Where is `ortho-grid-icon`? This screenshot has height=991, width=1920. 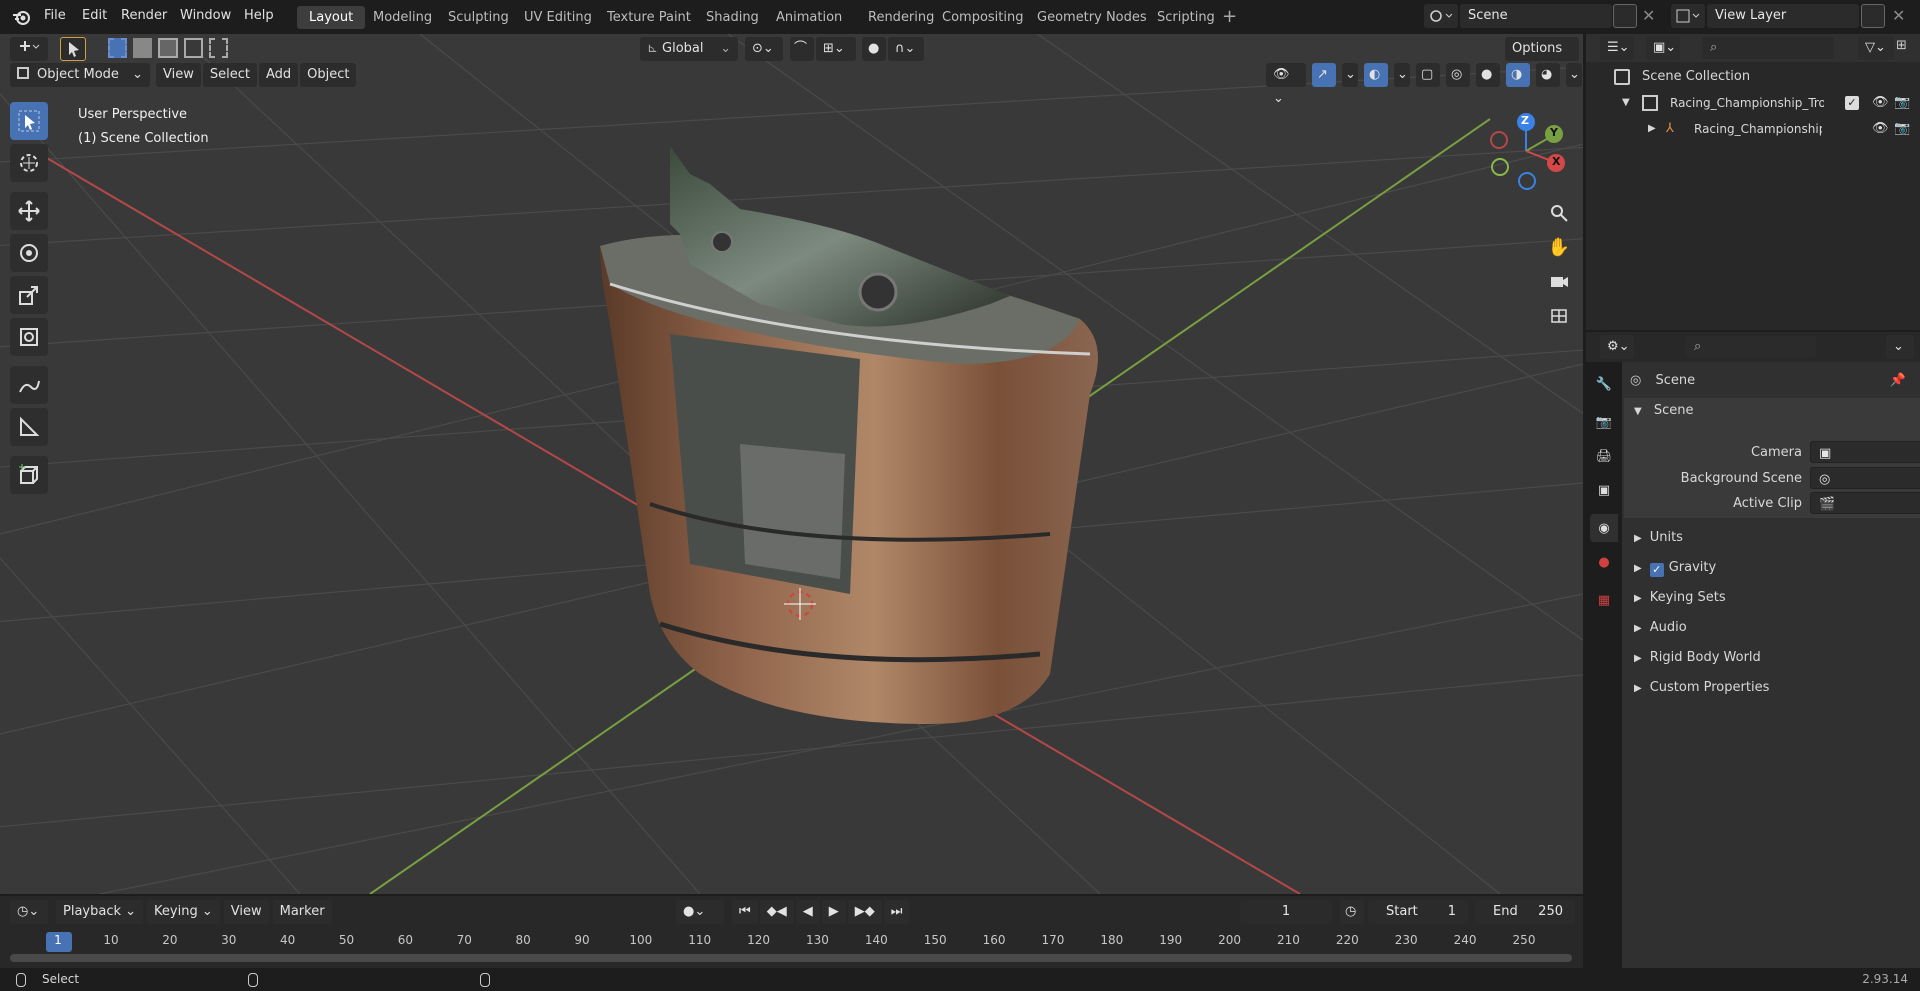
ortho-grid-icon is located at coordinates (1559, 315).